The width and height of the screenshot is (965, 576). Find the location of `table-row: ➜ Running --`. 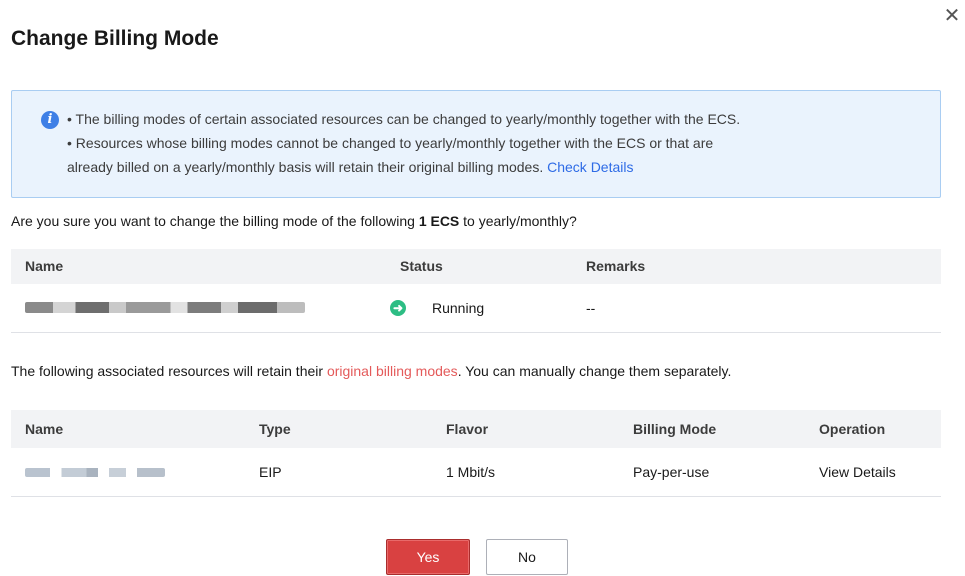

table-row: ➜ Running -- is located at coordinates (476, 308).